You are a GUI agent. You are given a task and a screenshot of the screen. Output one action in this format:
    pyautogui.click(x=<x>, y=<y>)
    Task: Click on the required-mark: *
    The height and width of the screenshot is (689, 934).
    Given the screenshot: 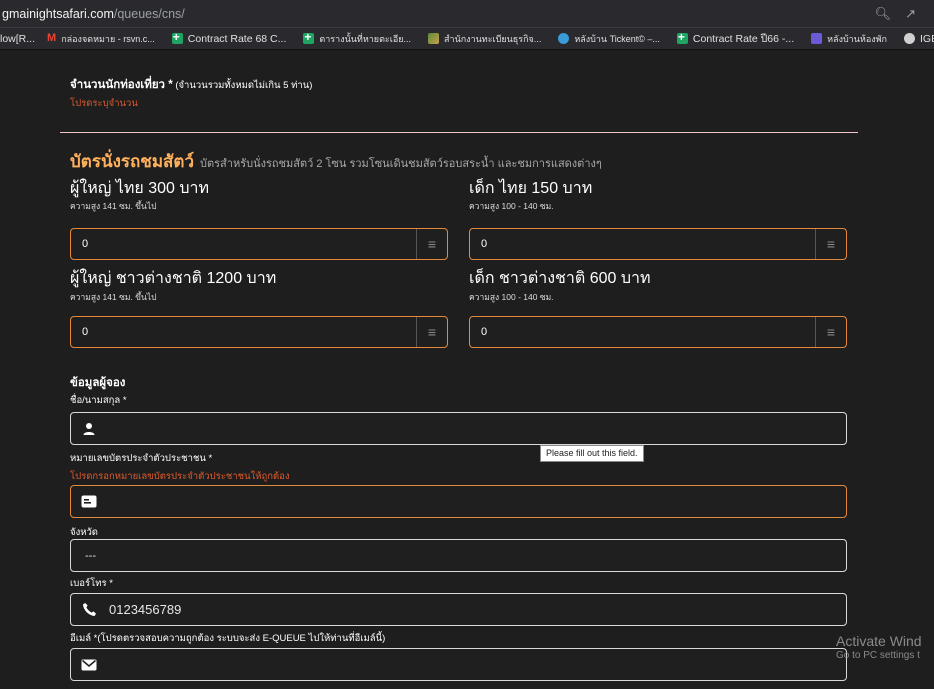 What is the action you would take?
    pyautogui.click(x=169, y=85)
    